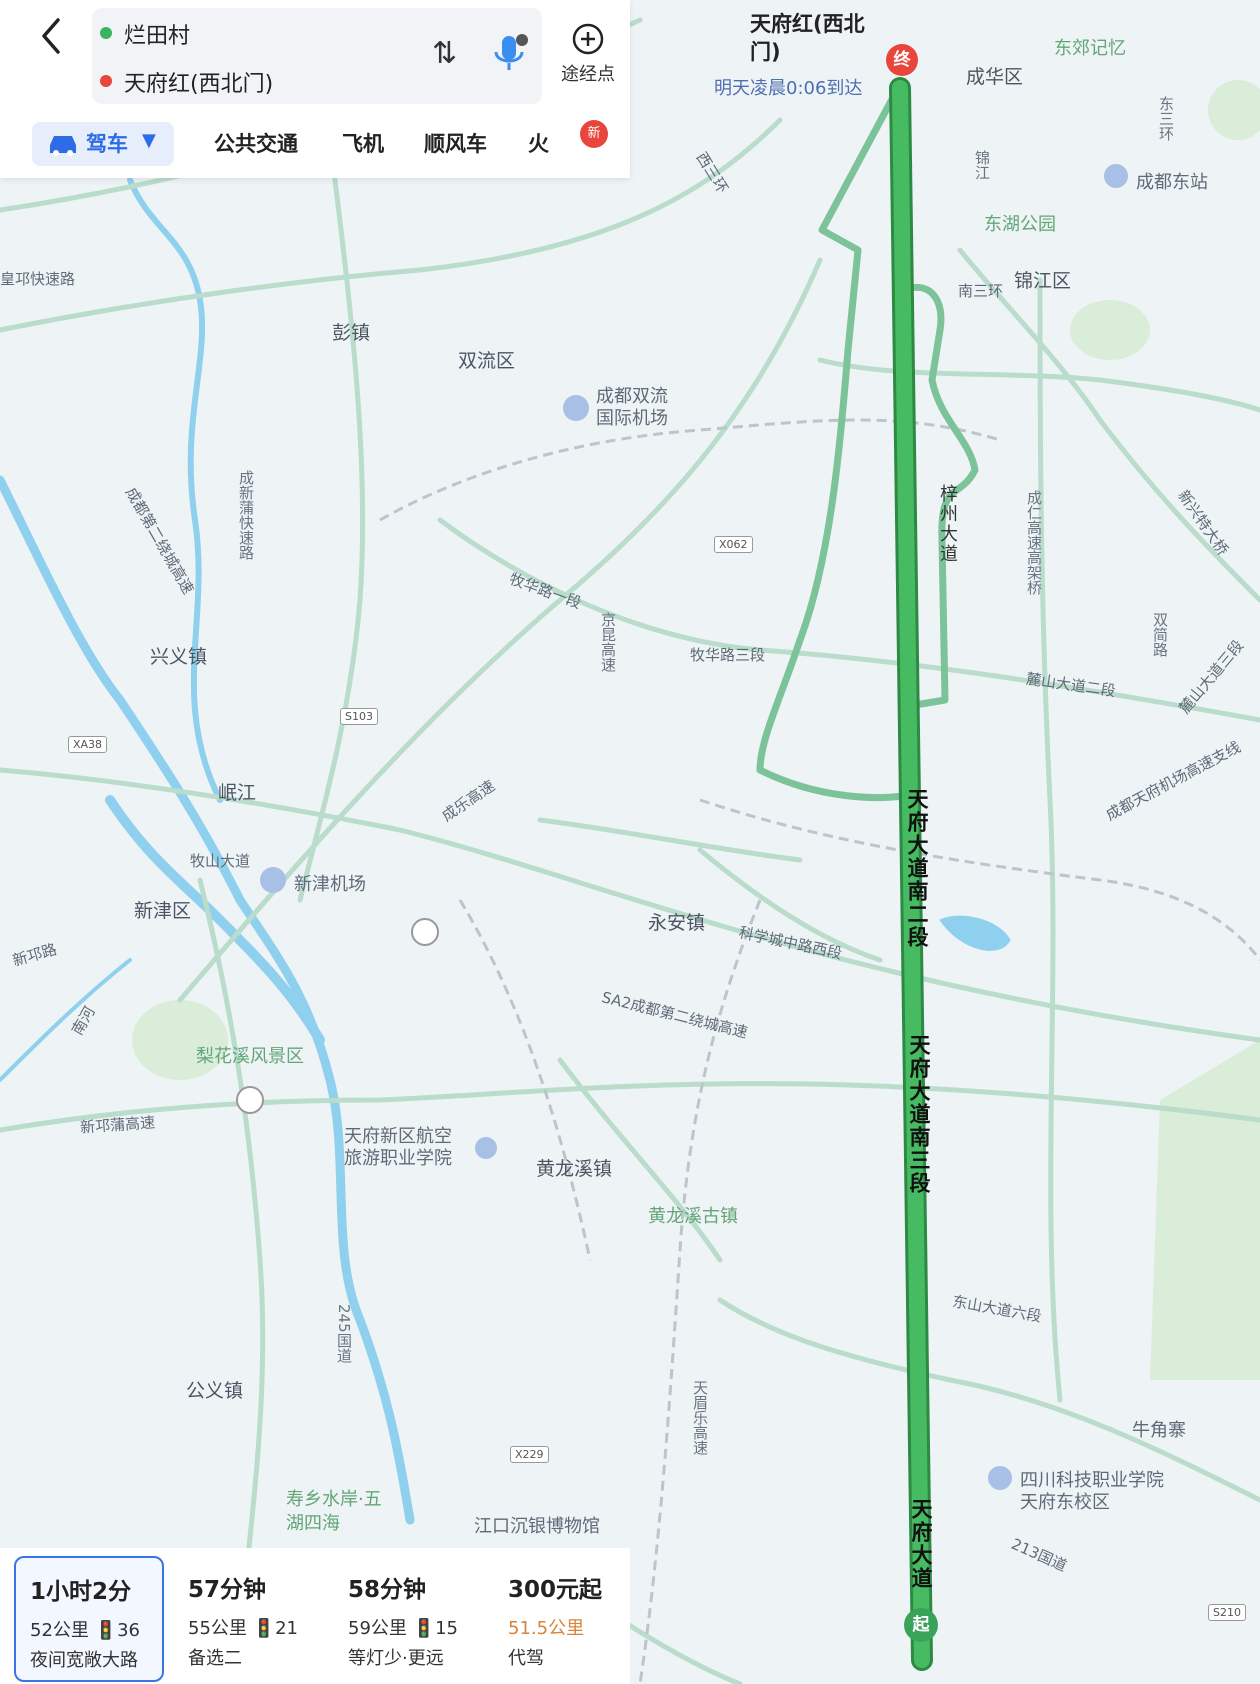  I want to click on microphone-icon, so click(511, 52).